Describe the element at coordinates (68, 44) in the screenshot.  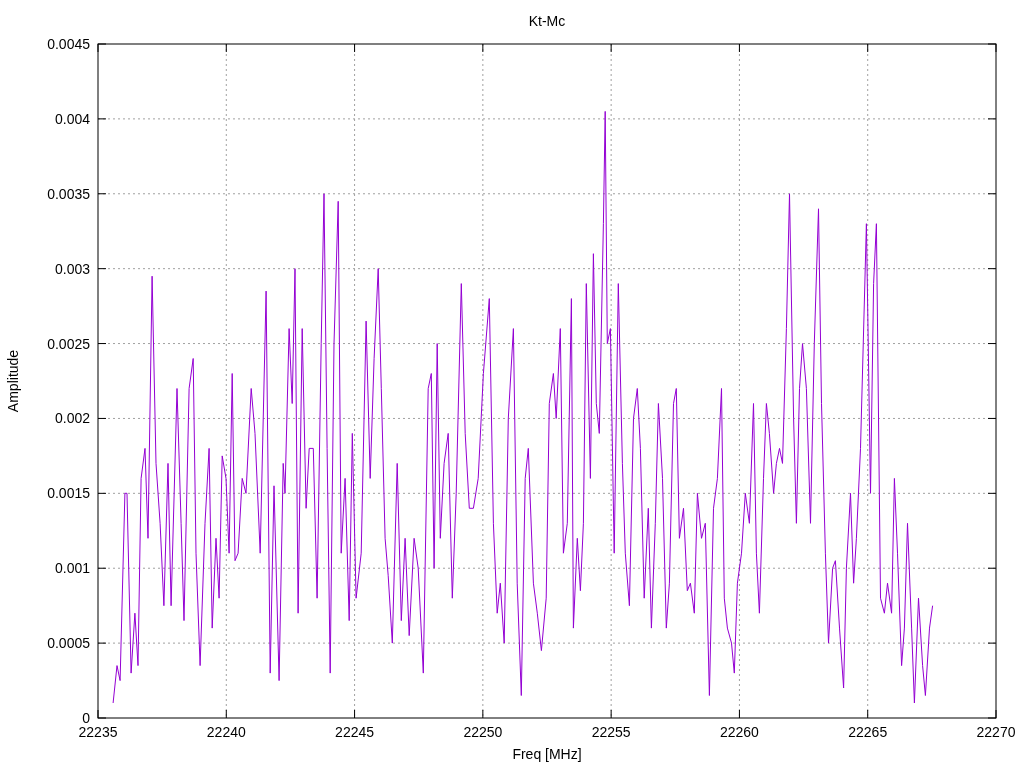
I see `tick-label: 0.0045` at that location.